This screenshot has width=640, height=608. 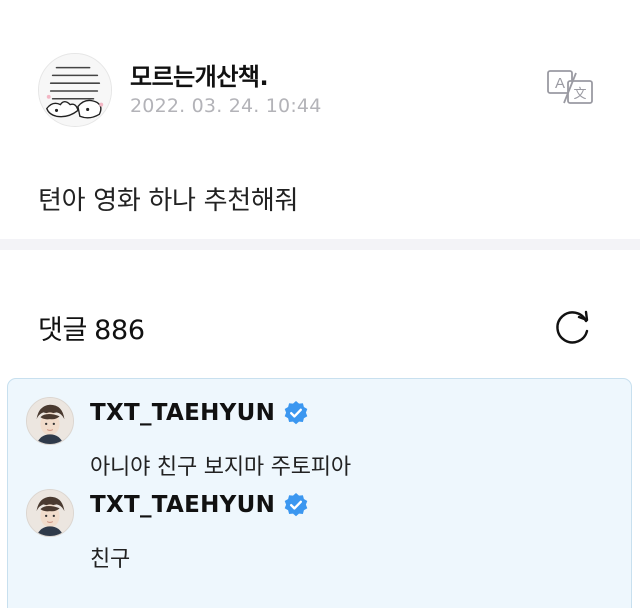 I want to click on svg-text: 文, so click(x=579, y=94).